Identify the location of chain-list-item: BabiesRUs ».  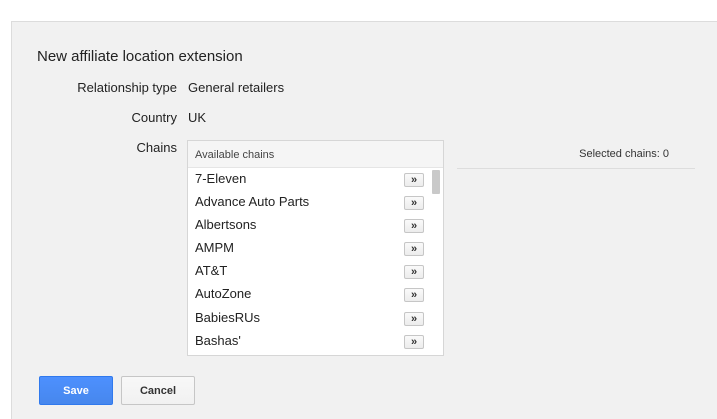
(308, 318).